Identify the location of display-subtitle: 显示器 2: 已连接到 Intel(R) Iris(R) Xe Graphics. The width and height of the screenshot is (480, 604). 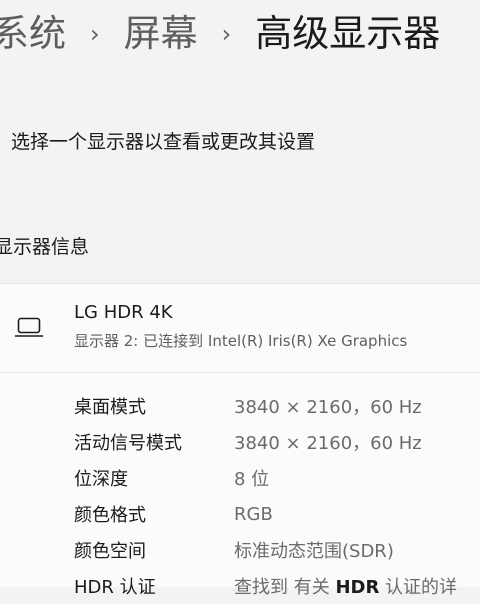
(241, 341).